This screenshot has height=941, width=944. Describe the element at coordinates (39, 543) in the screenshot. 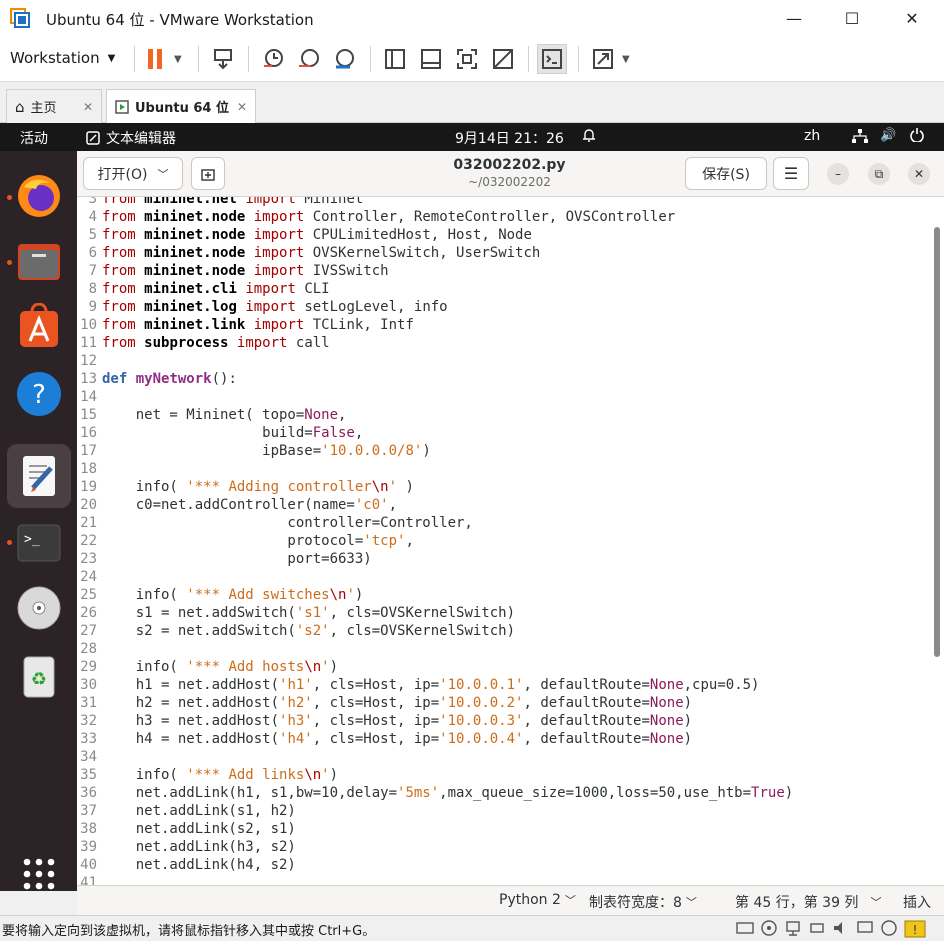

I see `terminal-icon: >_` at that location.